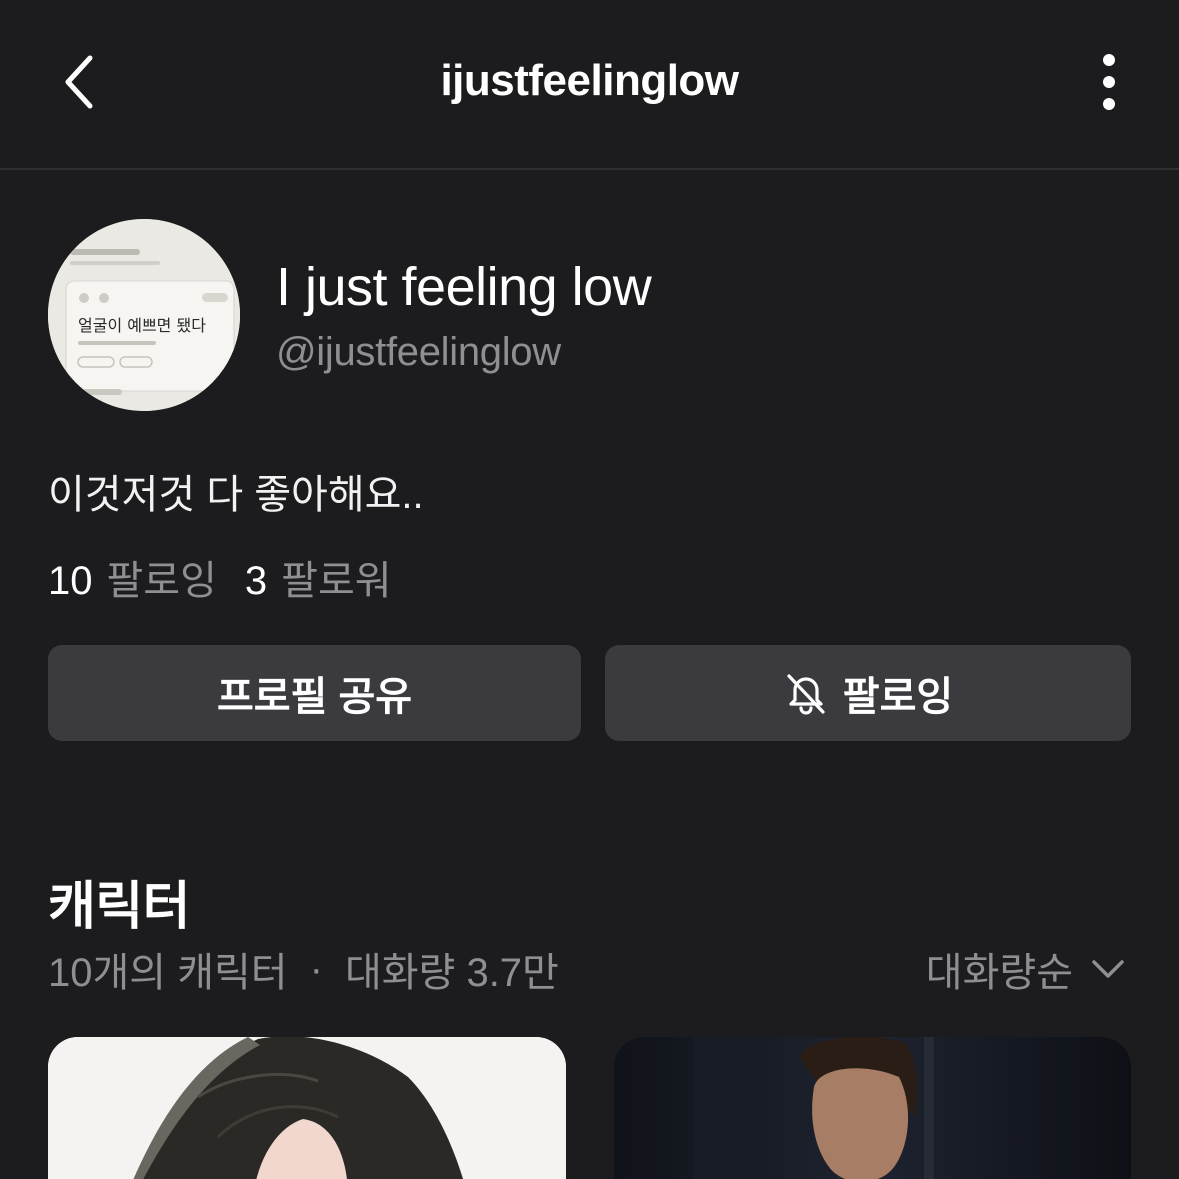 This screenshot has width=1179, height=1179. I want to click on followers-stat: 3 팔로워, so click(318, 577).